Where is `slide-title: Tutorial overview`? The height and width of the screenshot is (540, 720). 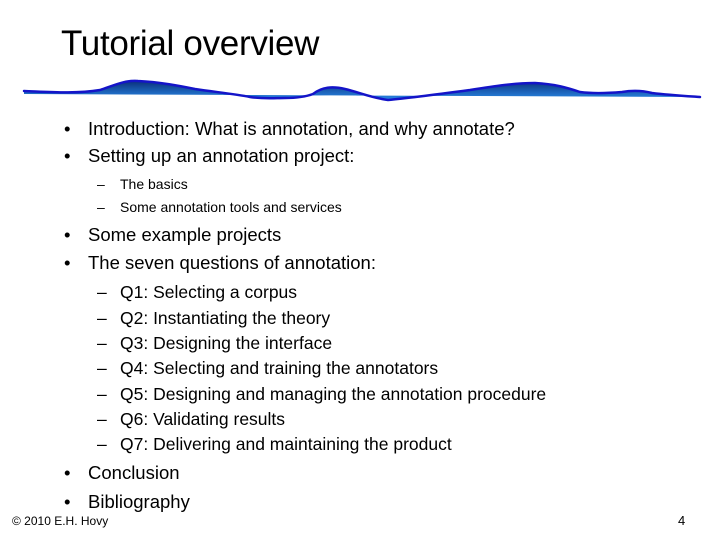 slide-title: Tutorial overview is located at coordinates (190, 43).